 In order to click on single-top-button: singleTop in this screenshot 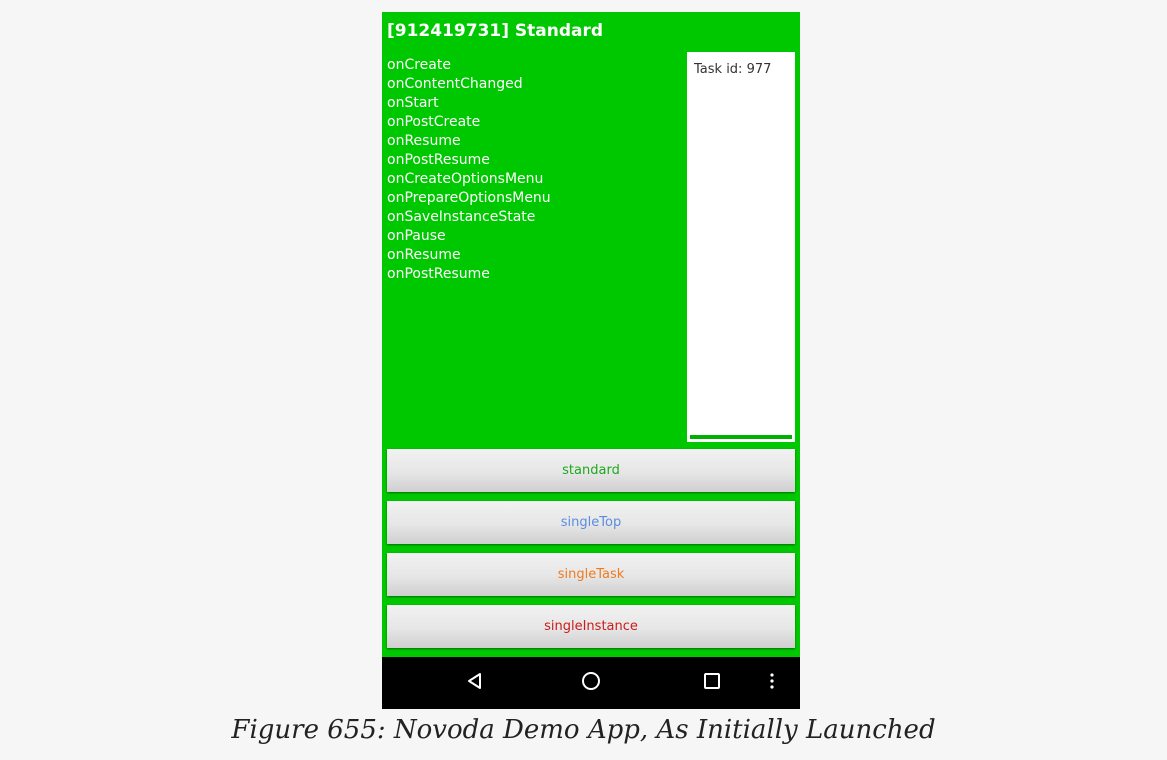, I will do `click(591, 522)`.